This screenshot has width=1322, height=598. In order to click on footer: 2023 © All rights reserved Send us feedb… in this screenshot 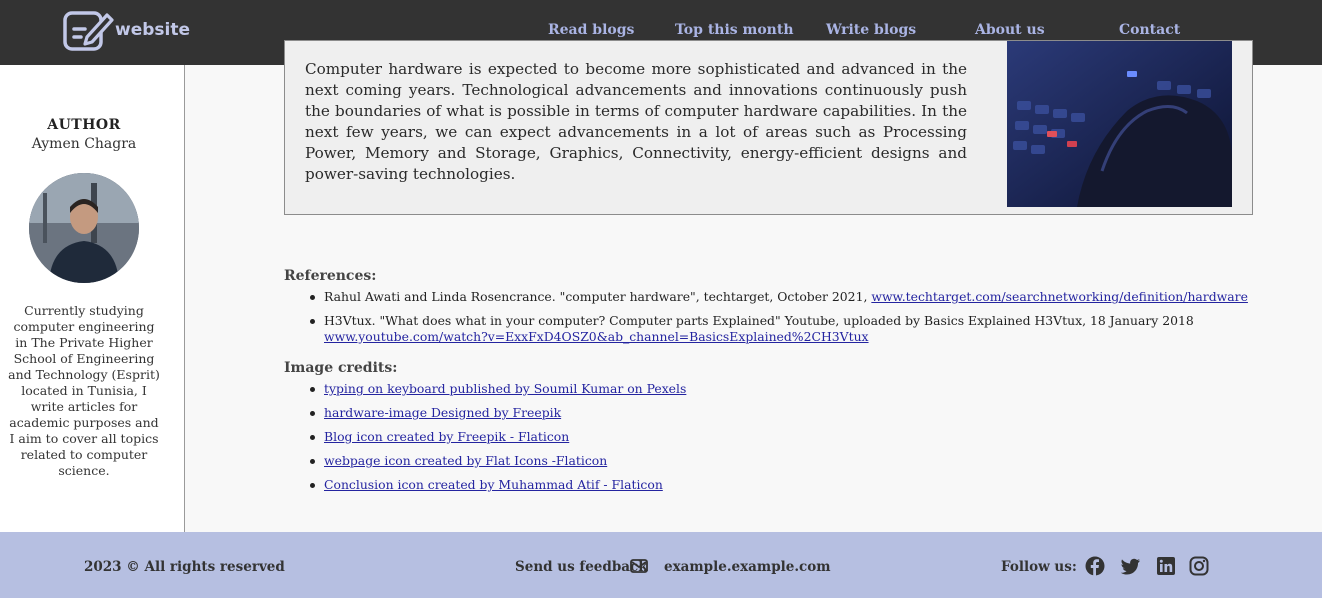, I will do `click(661, 565)`.